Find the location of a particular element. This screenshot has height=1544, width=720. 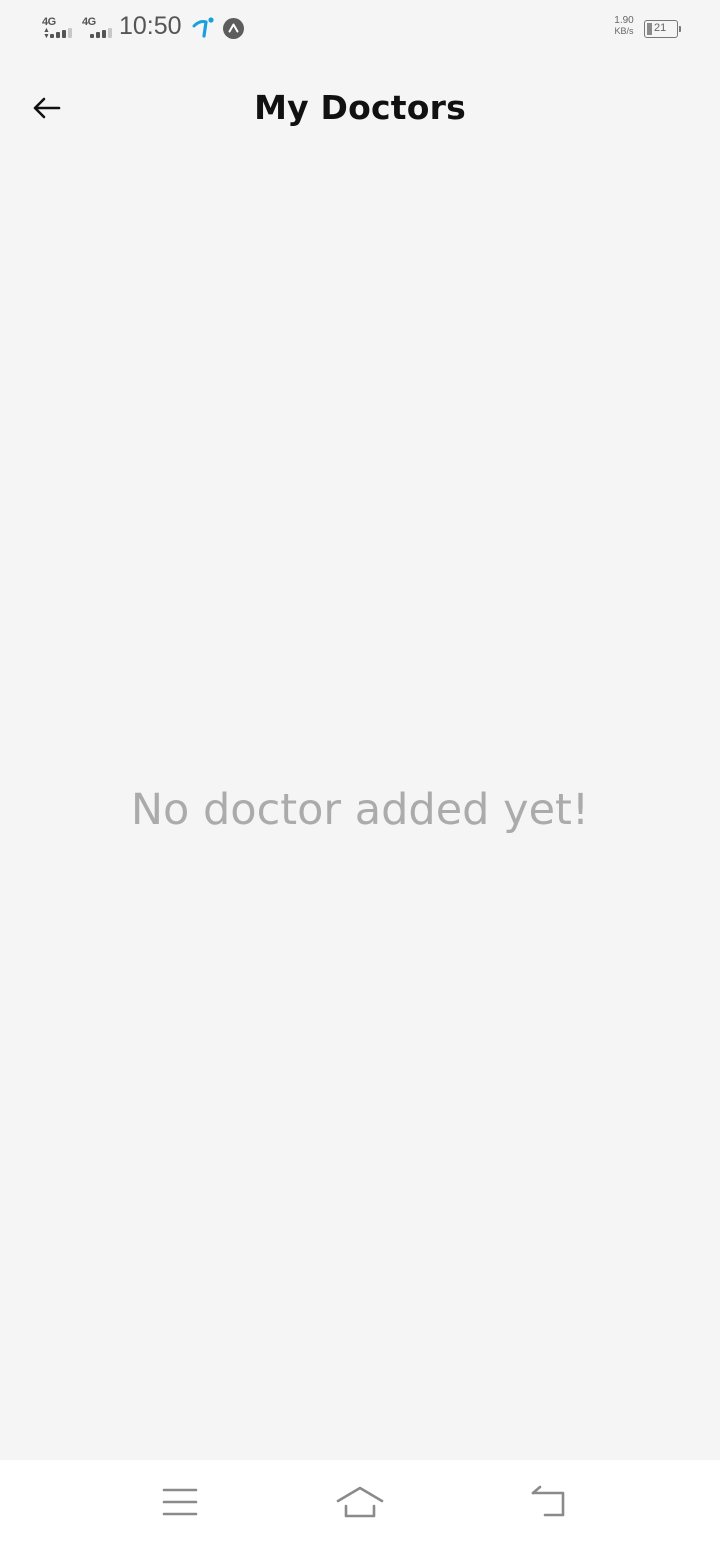

menu-icon is located at coordinates (180, 1502).